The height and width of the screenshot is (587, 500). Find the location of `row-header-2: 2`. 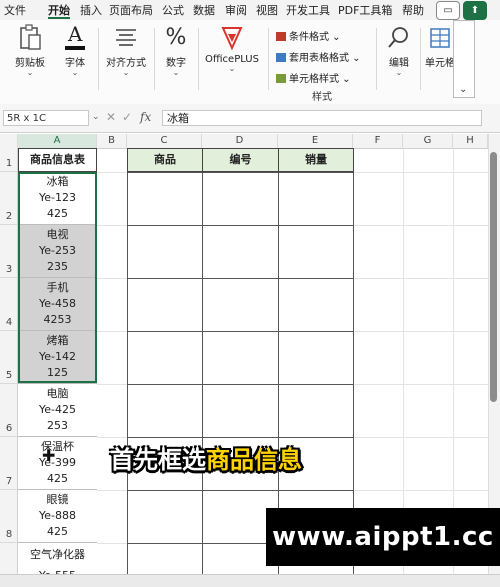

row-header-2: 2 is located at coordinates (9, 198).